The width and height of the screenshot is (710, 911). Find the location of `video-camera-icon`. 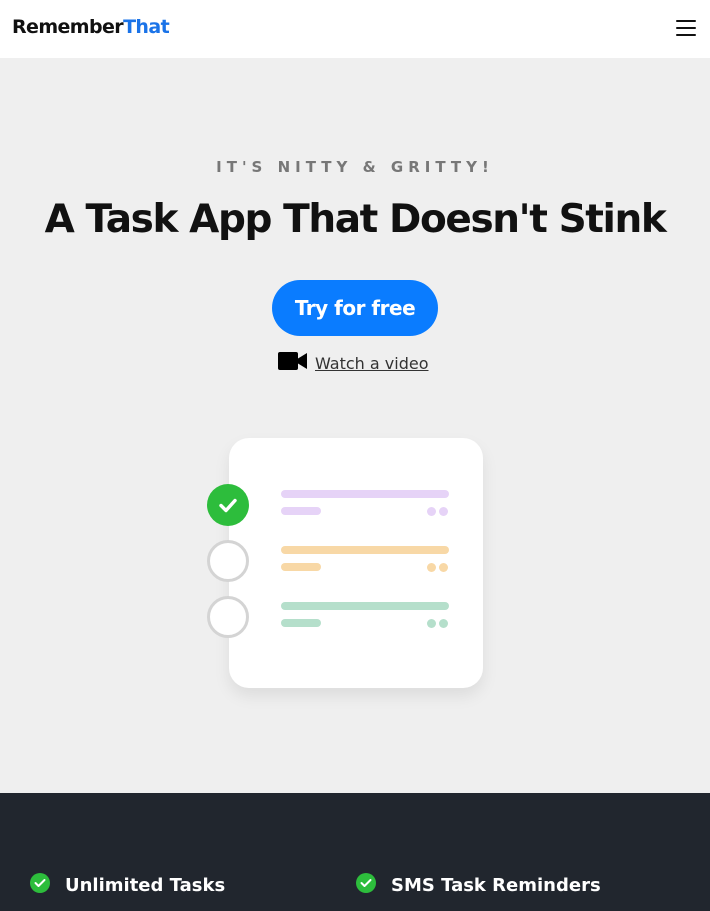

video-camera-icon is located at coordinates (292, 361).